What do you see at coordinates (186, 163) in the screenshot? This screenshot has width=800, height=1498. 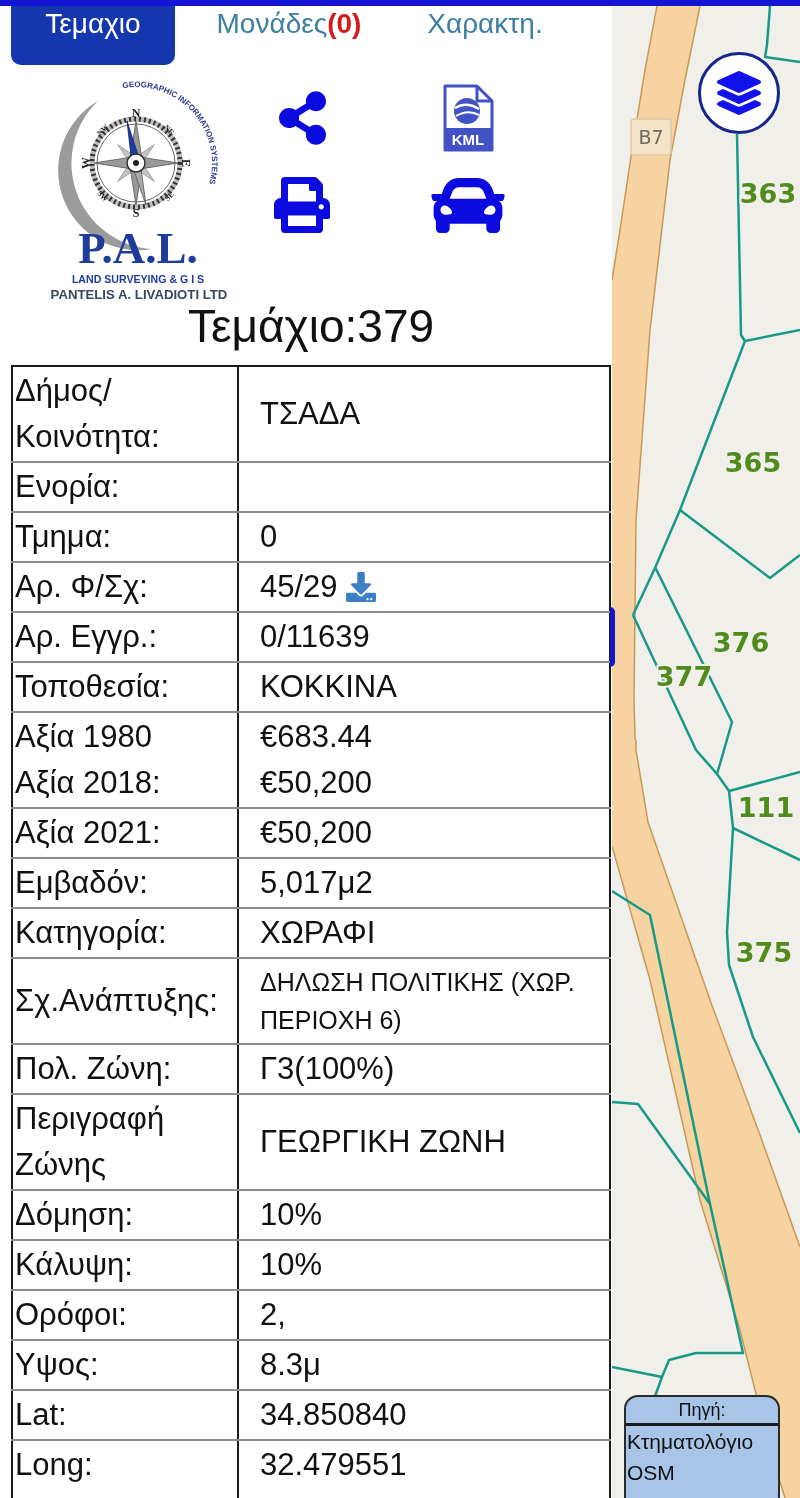 I see `compass-direction-label: E` at bounding box center [186, 163].